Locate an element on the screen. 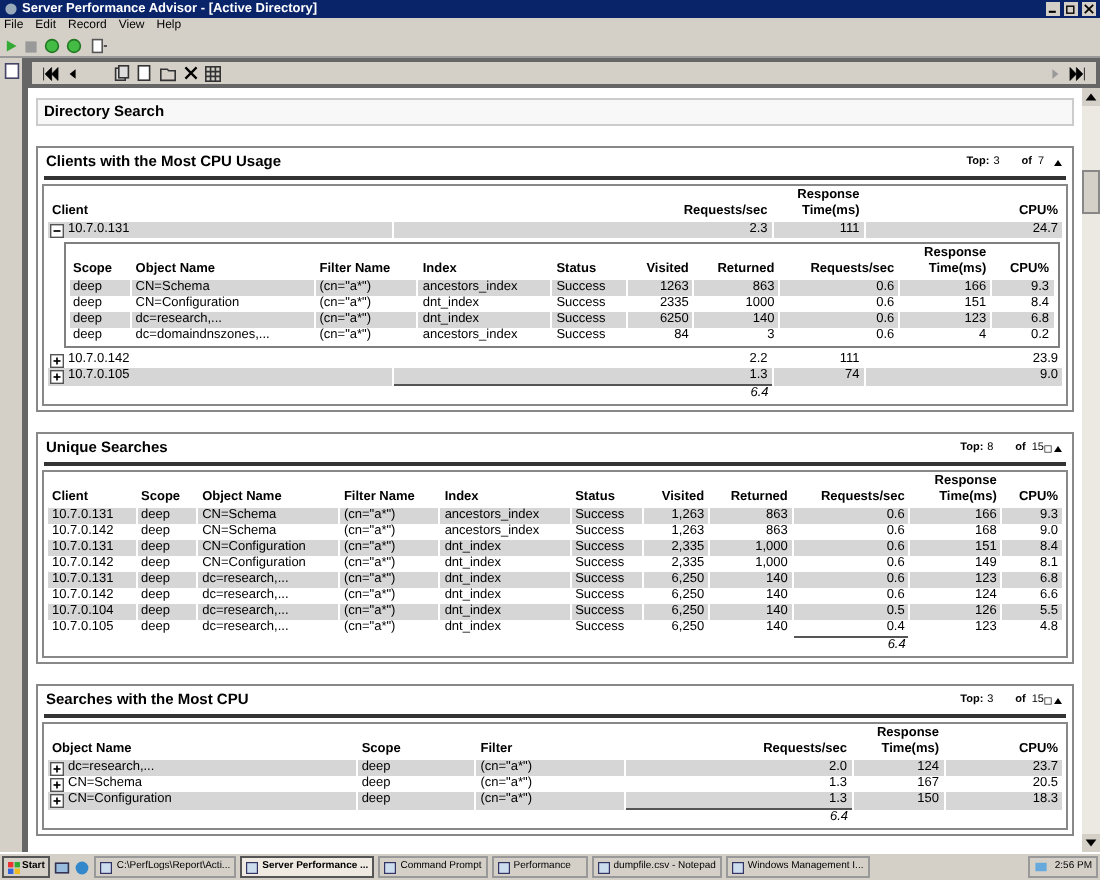  grid-icon is located at coordinates (213, 73).